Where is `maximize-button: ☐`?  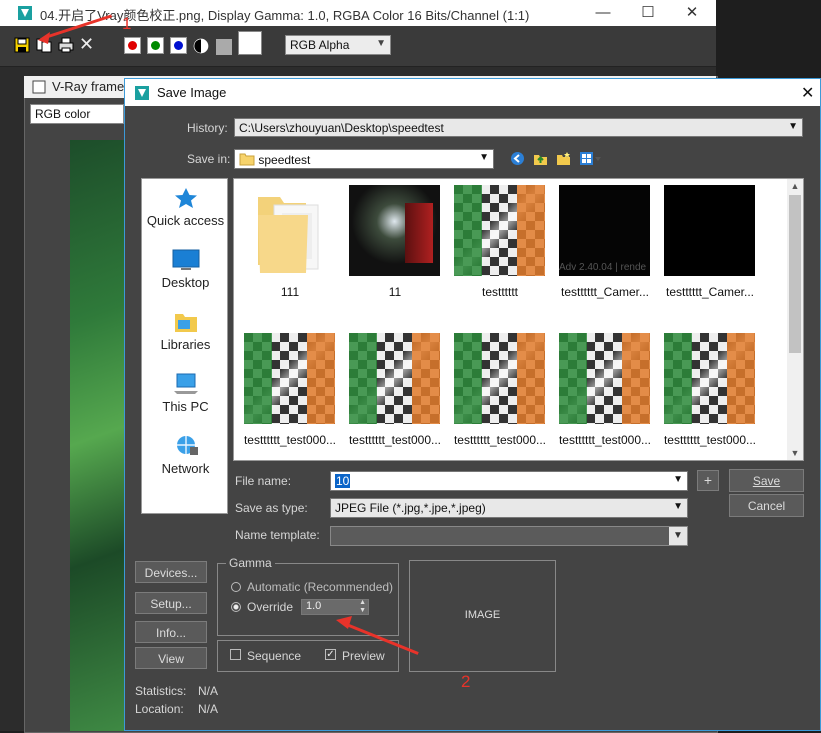 maximize-button: ☐ is located at coordinates (648, 13).